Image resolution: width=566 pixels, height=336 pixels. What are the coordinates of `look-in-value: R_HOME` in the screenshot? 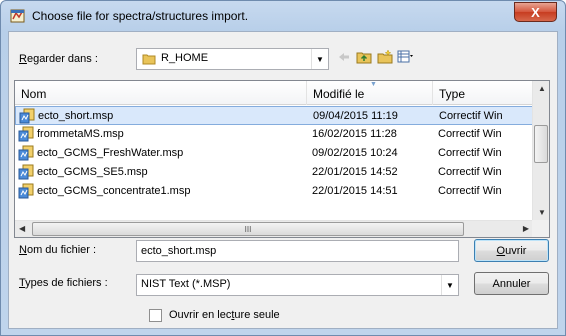 It's located at (185, 58).